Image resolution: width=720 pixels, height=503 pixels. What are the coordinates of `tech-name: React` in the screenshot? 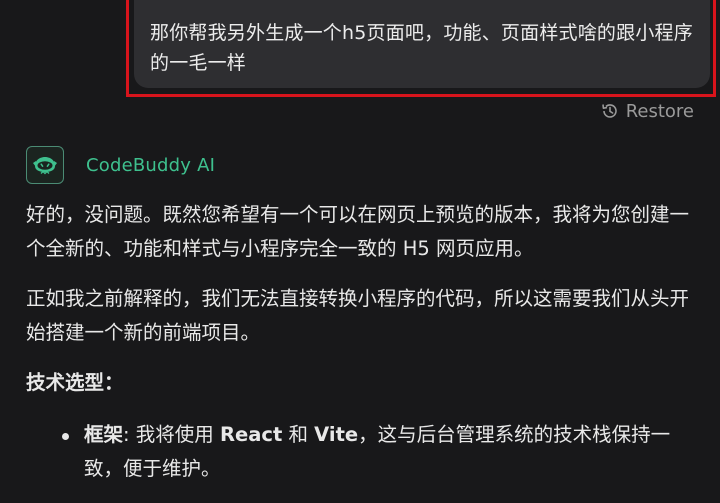 It's located at (251, 434).